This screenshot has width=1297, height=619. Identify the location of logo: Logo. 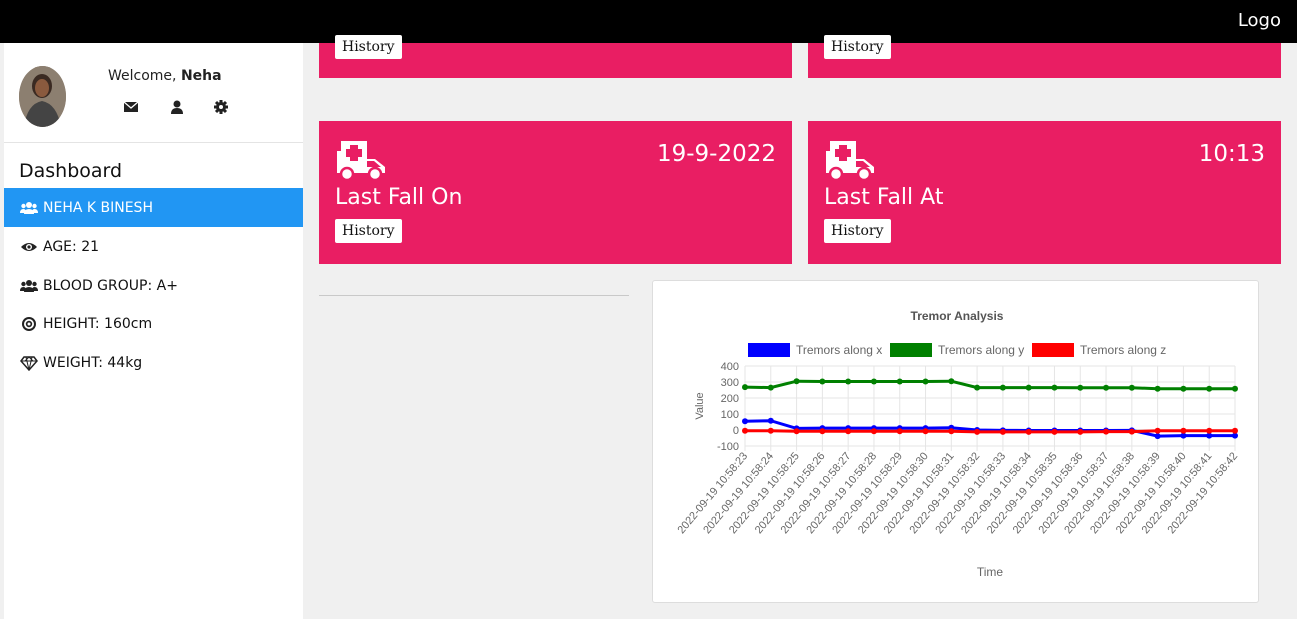
(1259, 20).